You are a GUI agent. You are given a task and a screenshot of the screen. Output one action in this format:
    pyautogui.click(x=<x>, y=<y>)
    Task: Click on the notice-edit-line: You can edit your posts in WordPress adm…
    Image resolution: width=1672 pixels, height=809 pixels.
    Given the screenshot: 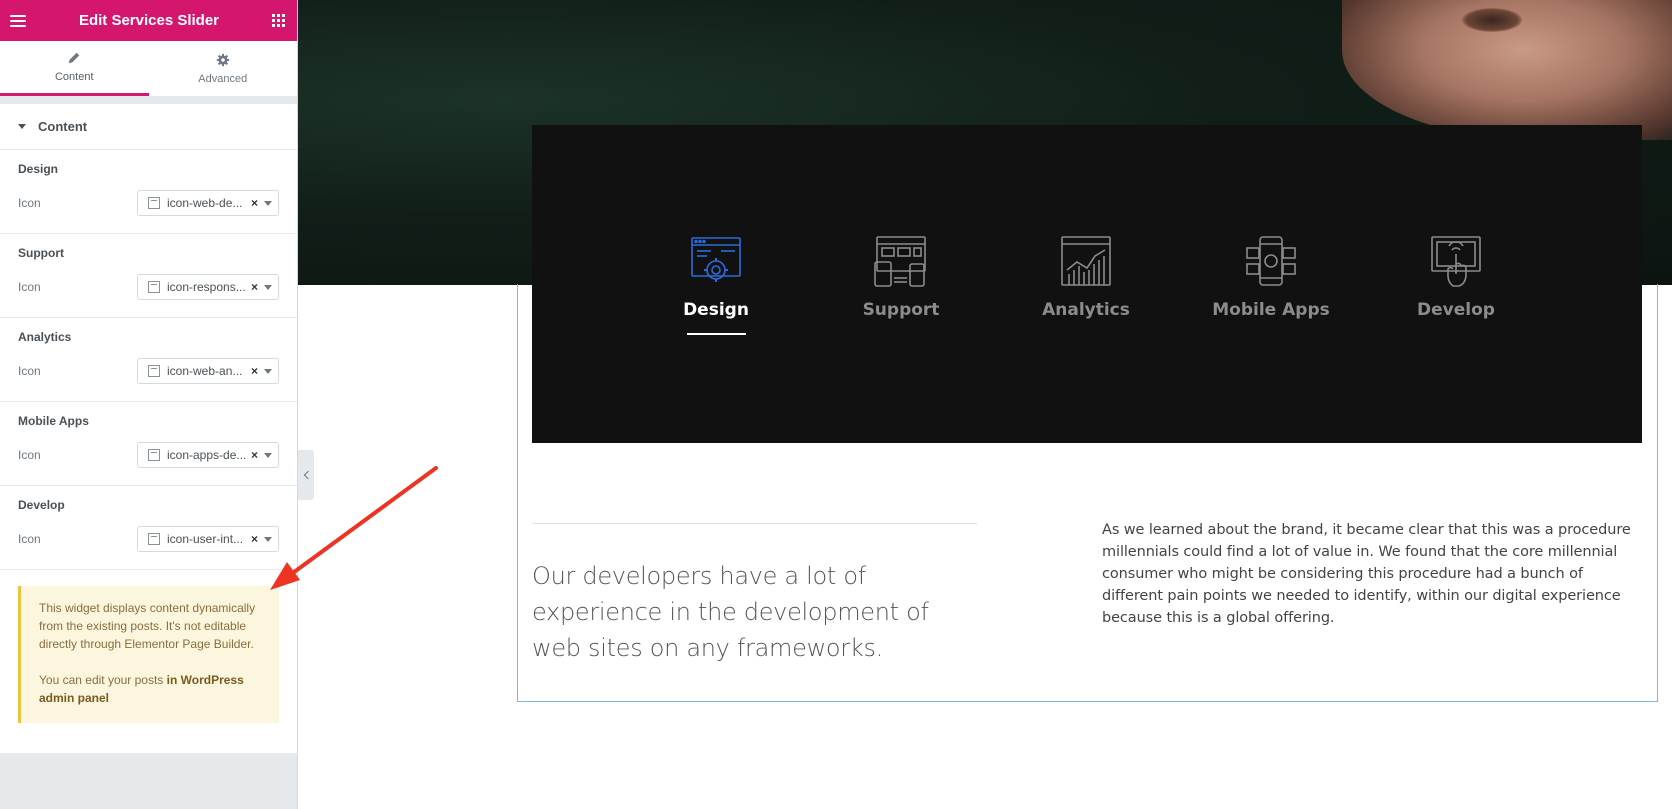 What is the action you would take?
    pyautogui.click(x=152, y=689)
    